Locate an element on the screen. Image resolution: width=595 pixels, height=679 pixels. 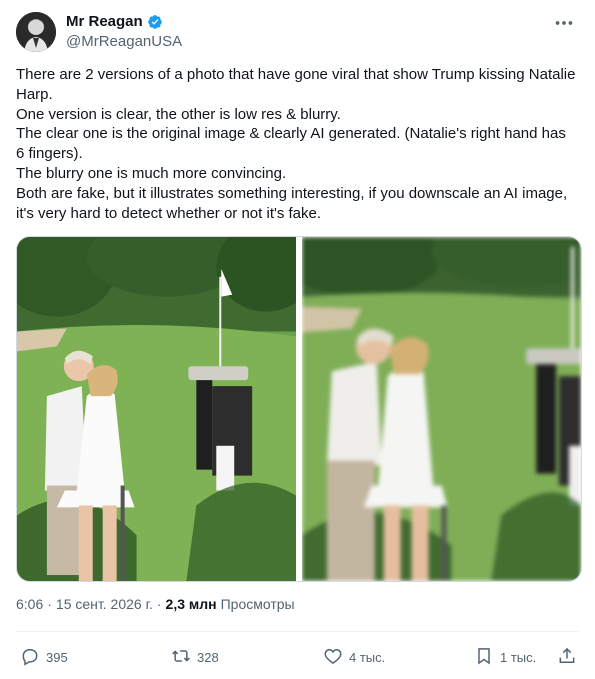
action-bar: 395 328 4 тыс. 1 тыс. is located at coordinates (297, 657).